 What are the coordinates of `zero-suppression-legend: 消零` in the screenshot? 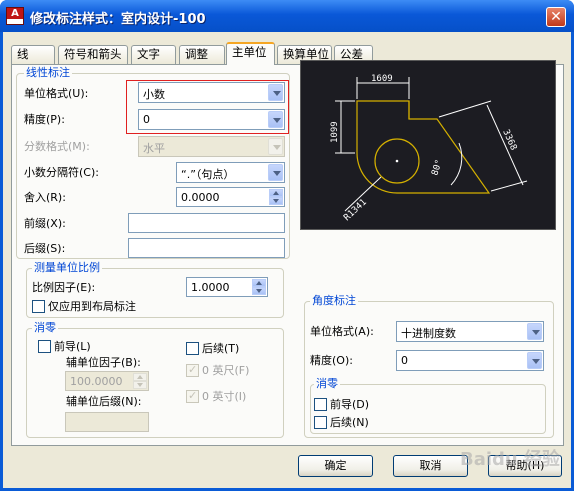 It's located at (45, 327).